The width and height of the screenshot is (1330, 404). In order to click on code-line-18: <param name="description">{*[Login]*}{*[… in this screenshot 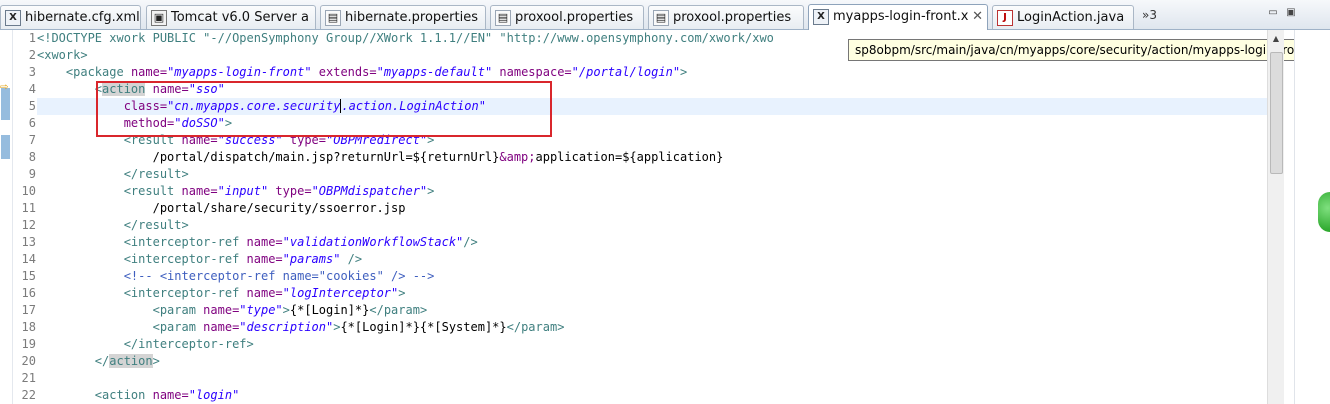, I will do `click(652, 327)`.